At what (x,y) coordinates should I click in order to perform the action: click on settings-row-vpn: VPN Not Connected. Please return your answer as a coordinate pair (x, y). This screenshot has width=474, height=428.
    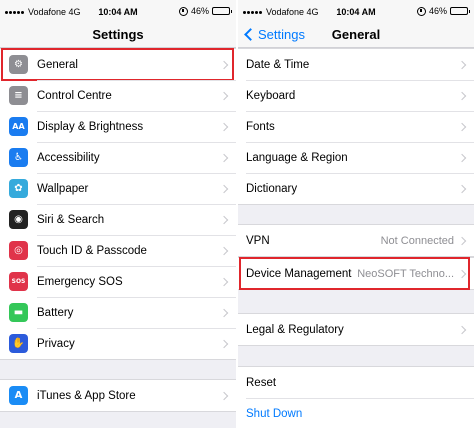
    Looking at the image, I should click on (356, 240).